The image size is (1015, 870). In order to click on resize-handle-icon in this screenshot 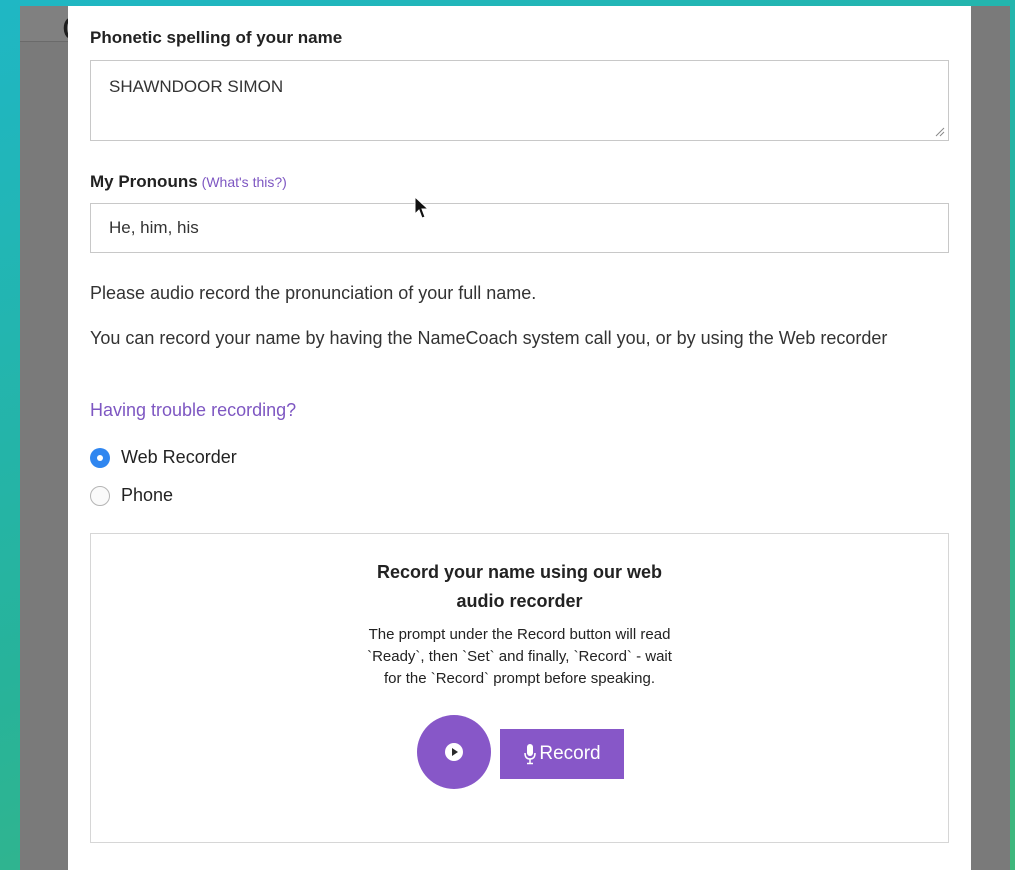, I will do `click(939, 131)`.